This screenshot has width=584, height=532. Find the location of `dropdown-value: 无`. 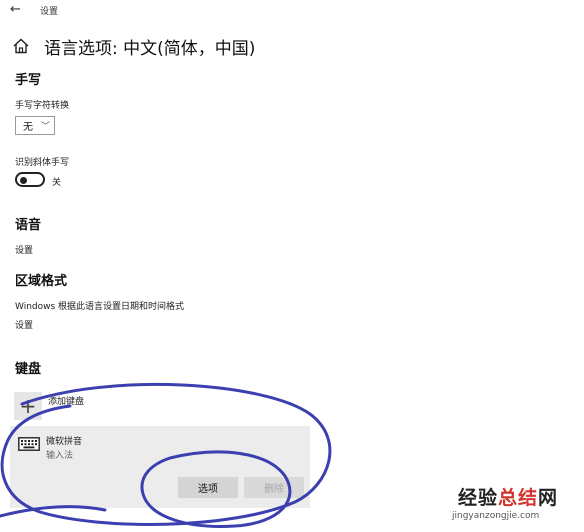

dropdown-value: 无 is located at coordinates (28, 127).